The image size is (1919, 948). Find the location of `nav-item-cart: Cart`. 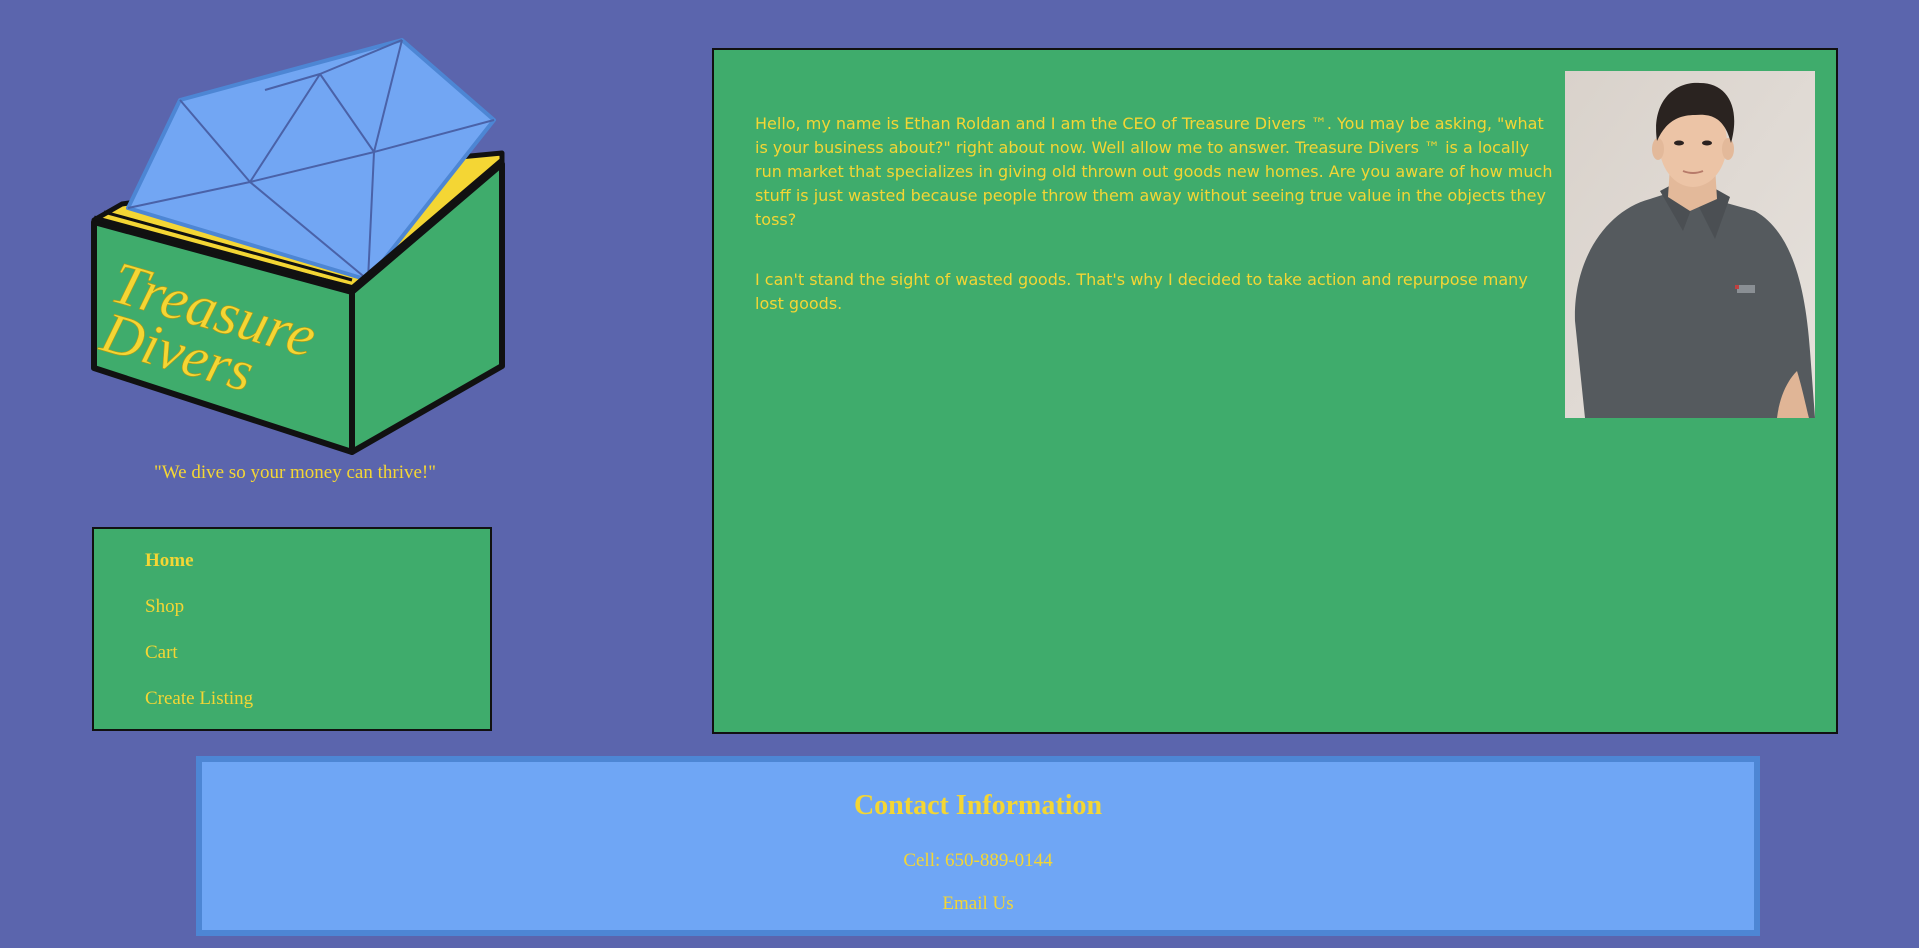

nav-item-cart: Cart is located at coordinates (161, 653).